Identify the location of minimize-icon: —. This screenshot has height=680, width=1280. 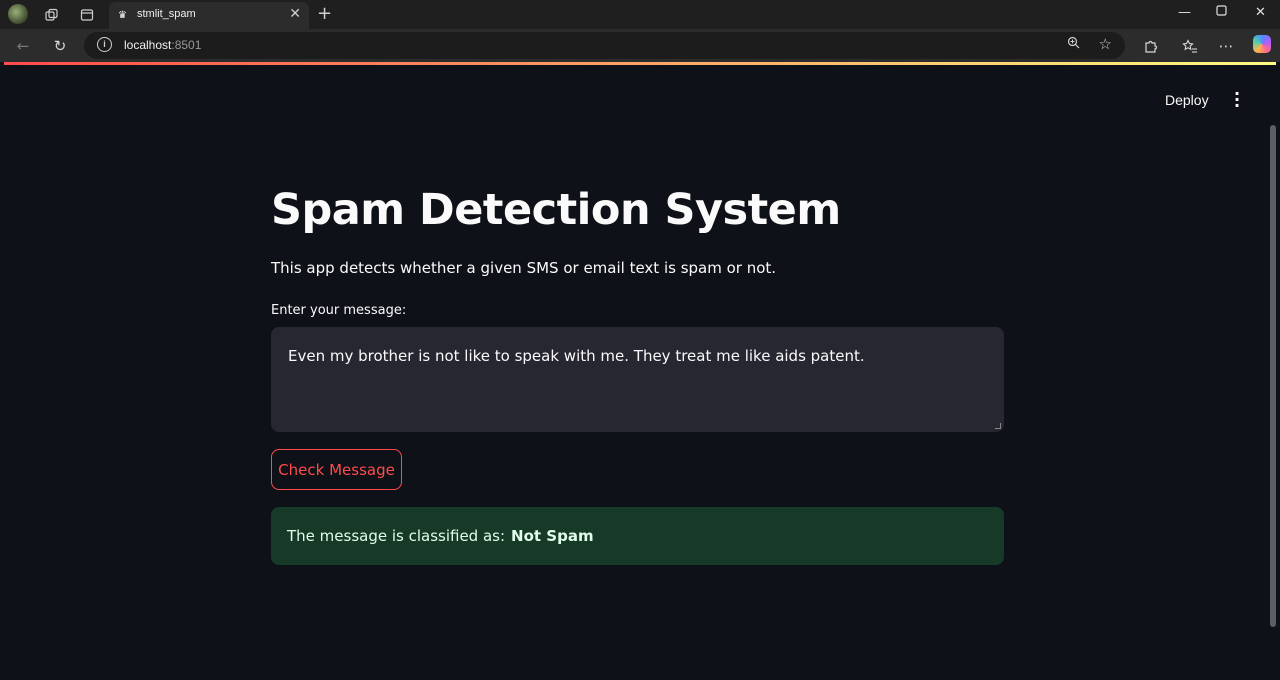
(1184, 12).